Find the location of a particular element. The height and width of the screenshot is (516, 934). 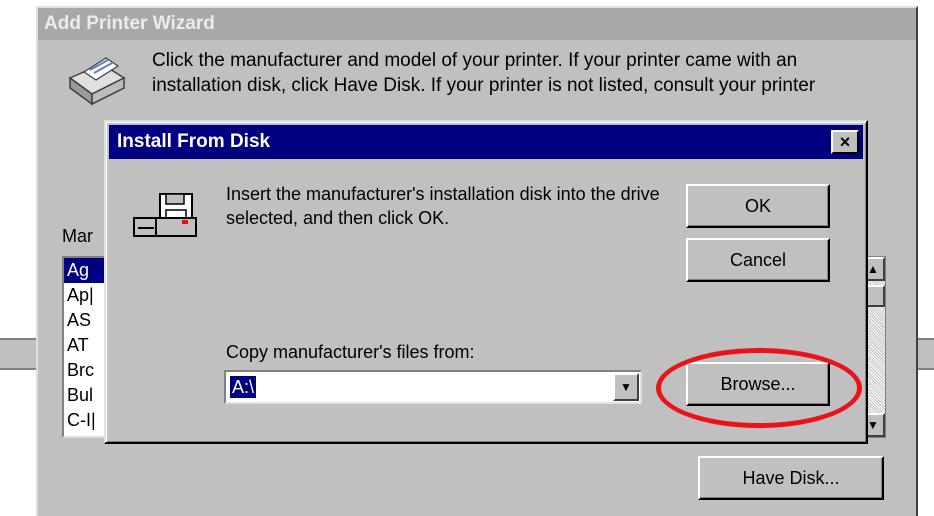

dialog-title: Install From Disk is located at coordinates (194, 141).